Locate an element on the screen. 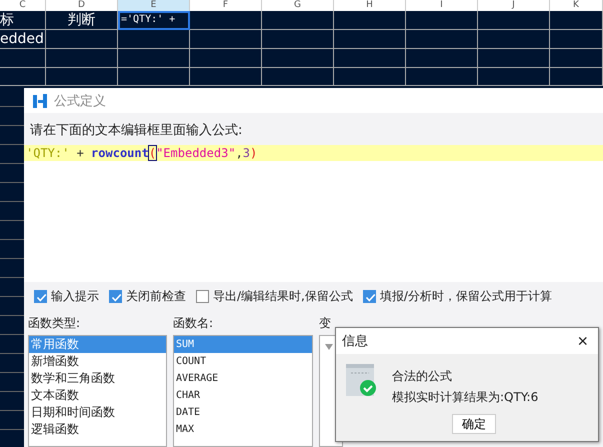 The image size is (603, 447). checkbox-label: 关闭前检查 is located at coordinates (156, 296).